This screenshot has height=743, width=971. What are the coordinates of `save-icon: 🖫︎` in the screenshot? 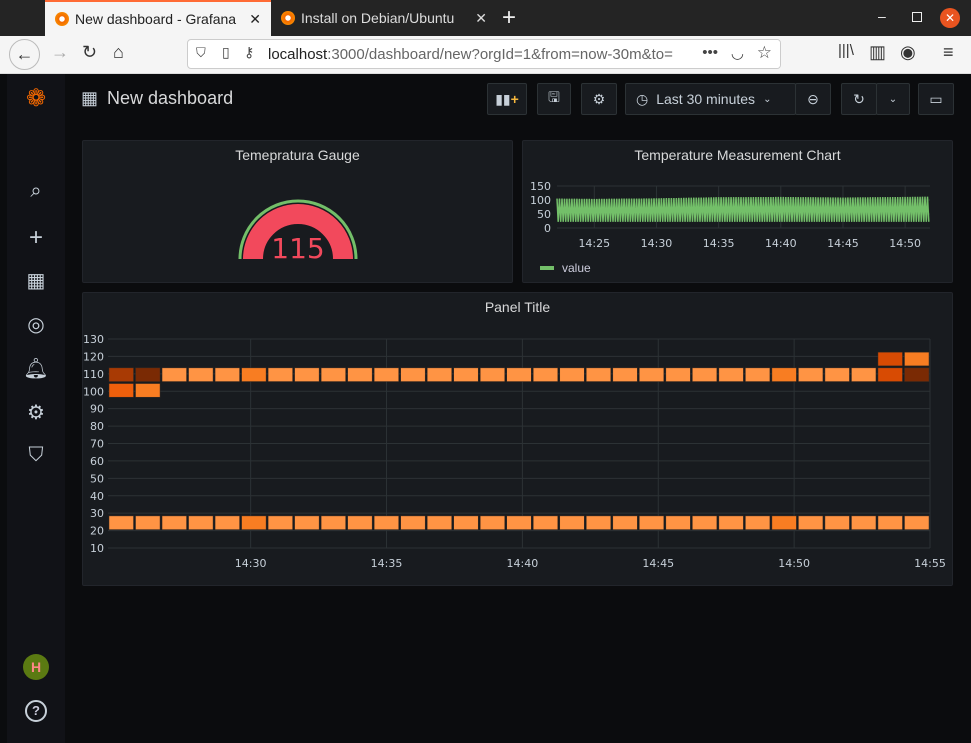 It's located at (554, 97).